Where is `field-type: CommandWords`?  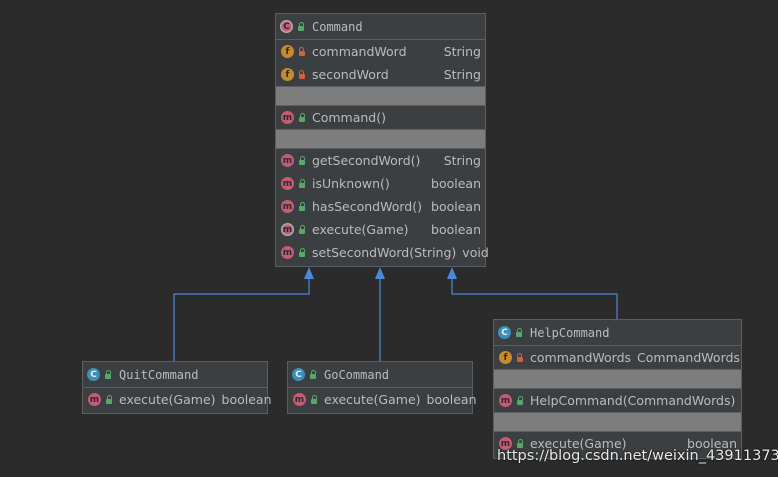 field-type: CommandWords is located at coordinates (688, 357).